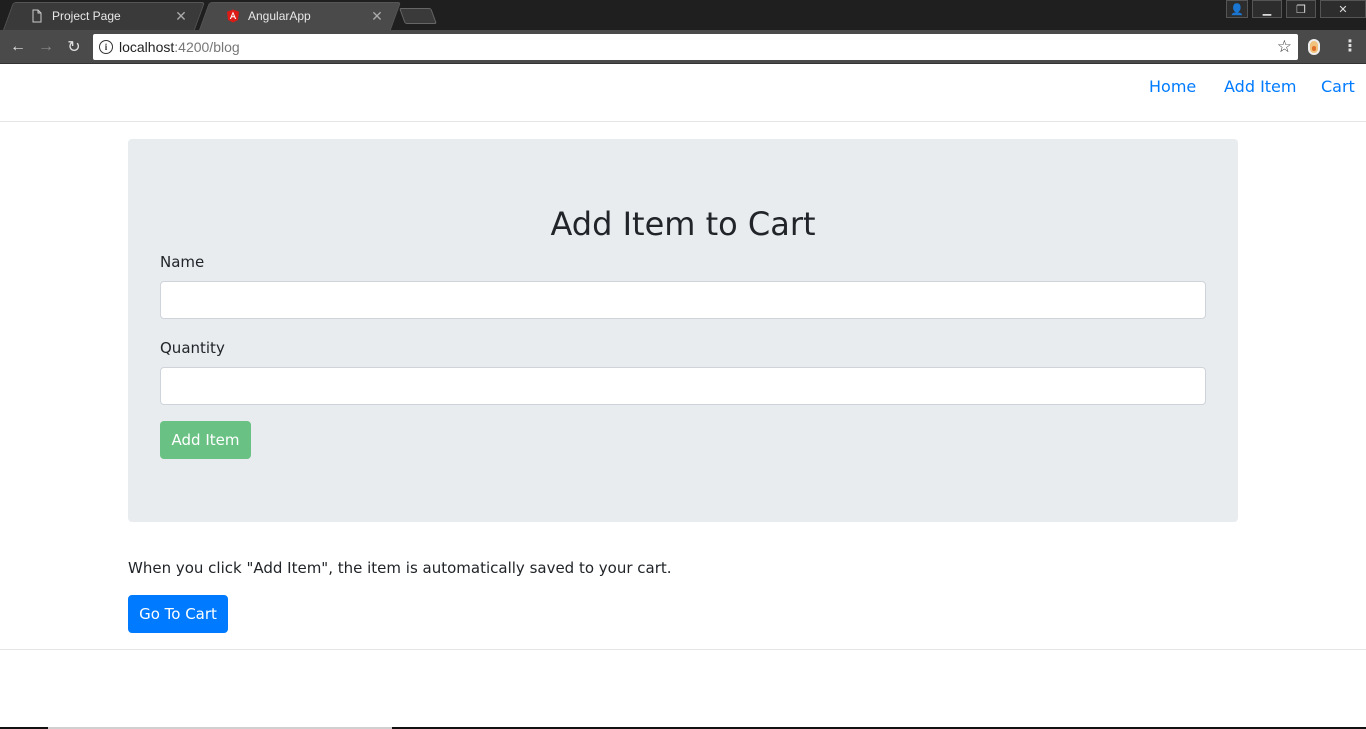  Describe the element at coordinates (683, 15) in the screenshot. I see `browser-titlebar: Project Page ✕ AngularApp ✕ 👤 ▁ ❐ ✕` at that location.